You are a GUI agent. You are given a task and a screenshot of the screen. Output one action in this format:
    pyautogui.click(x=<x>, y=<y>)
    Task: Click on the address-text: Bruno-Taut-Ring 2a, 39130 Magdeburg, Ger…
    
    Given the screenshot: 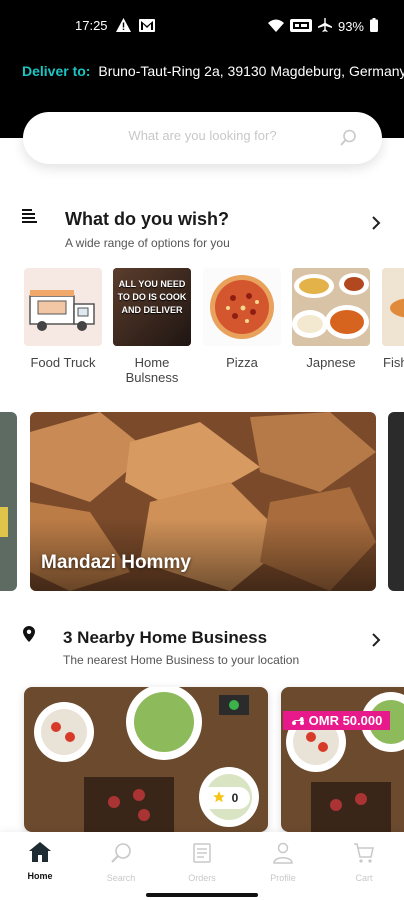 What is the action you would take?
    pyautogui.click(x=251, y=71)
    